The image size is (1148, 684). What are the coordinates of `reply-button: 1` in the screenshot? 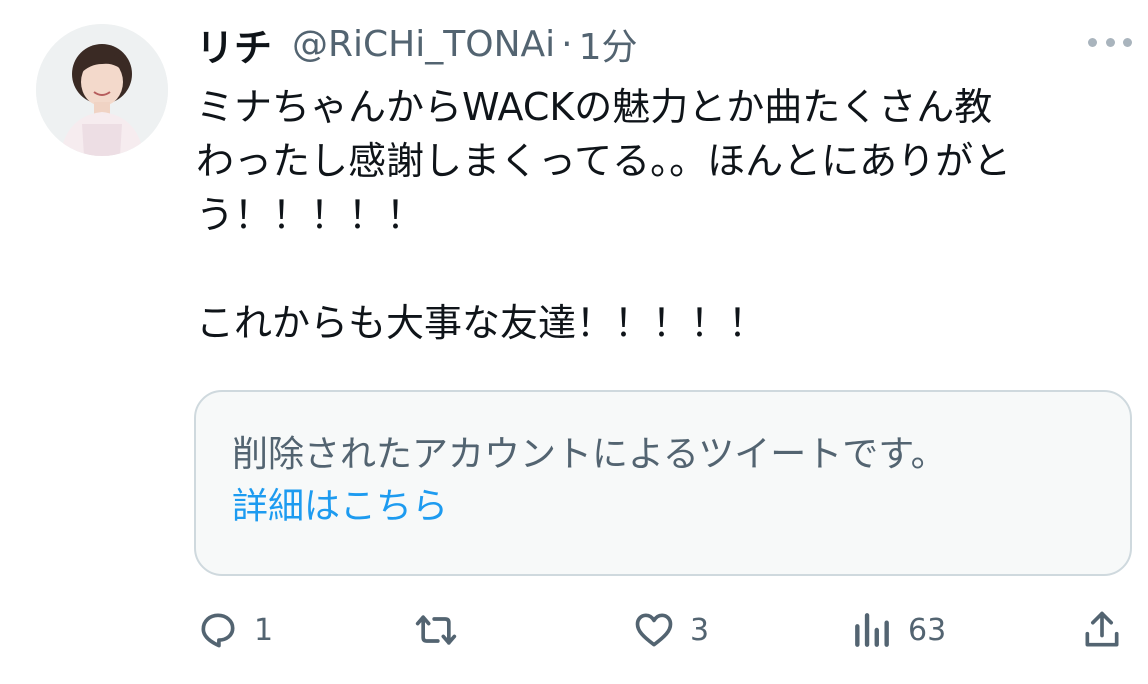 It's located at (234, 630).